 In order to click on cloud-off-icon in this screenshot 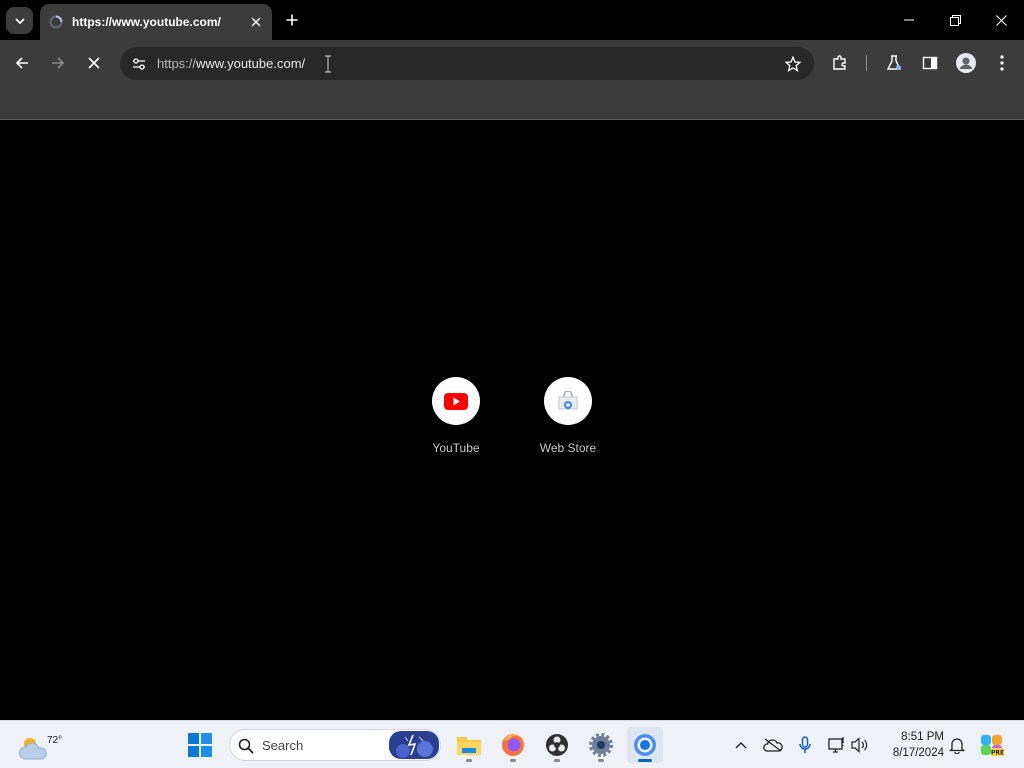, I will do `click(773, 745)`.